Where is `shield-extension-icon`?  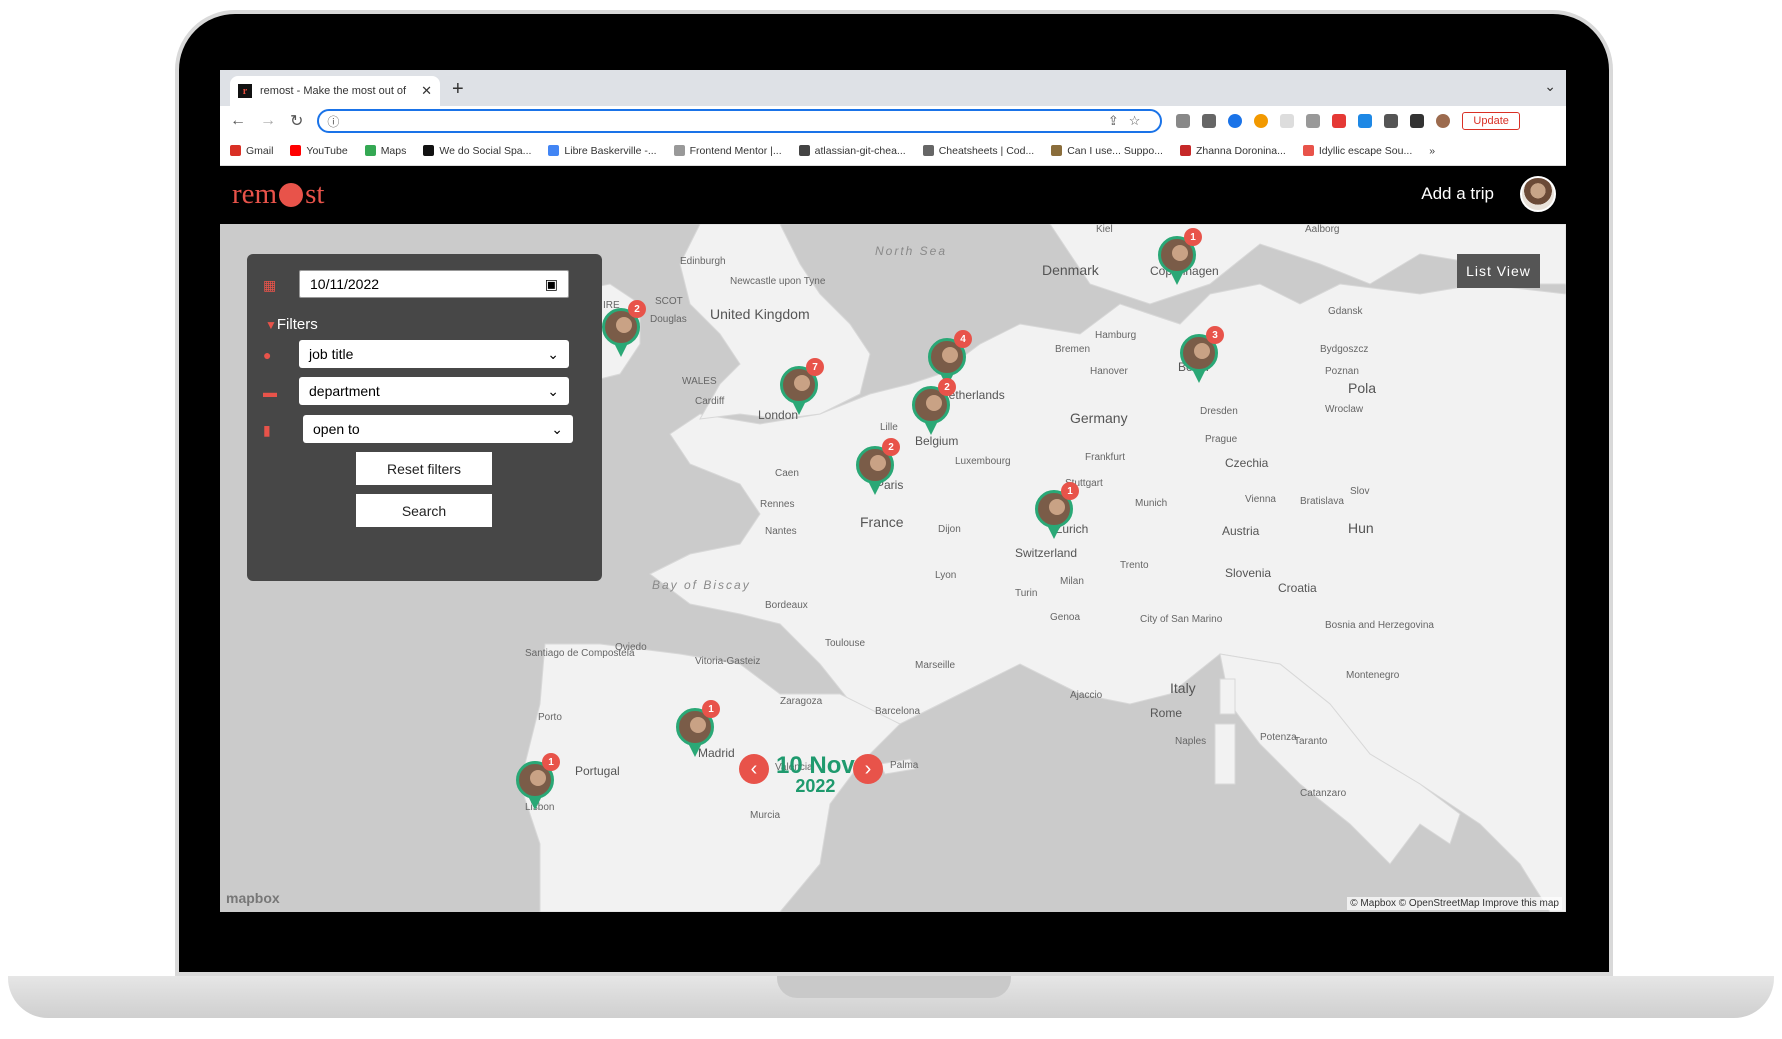
shield-extension-icon is located at coordinates (1183, 121).